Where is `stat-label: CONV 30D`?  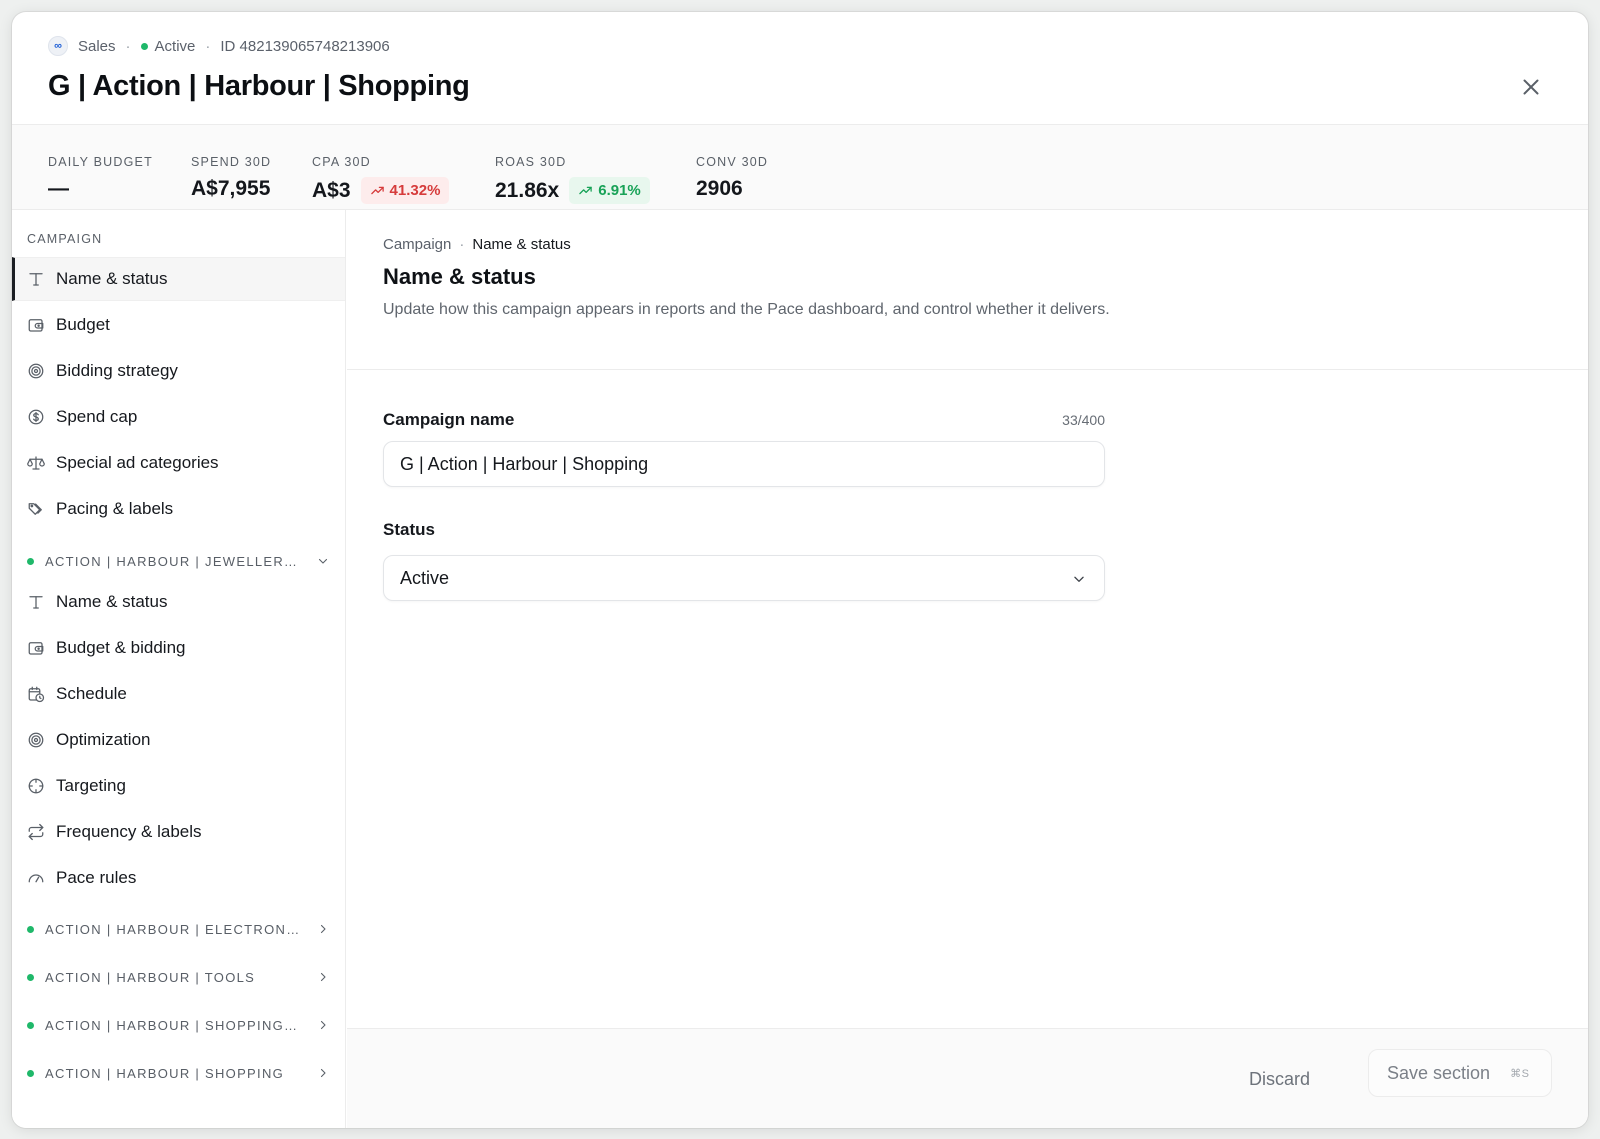 stat-label: CONV 30D is located at coordinates (732, 162).